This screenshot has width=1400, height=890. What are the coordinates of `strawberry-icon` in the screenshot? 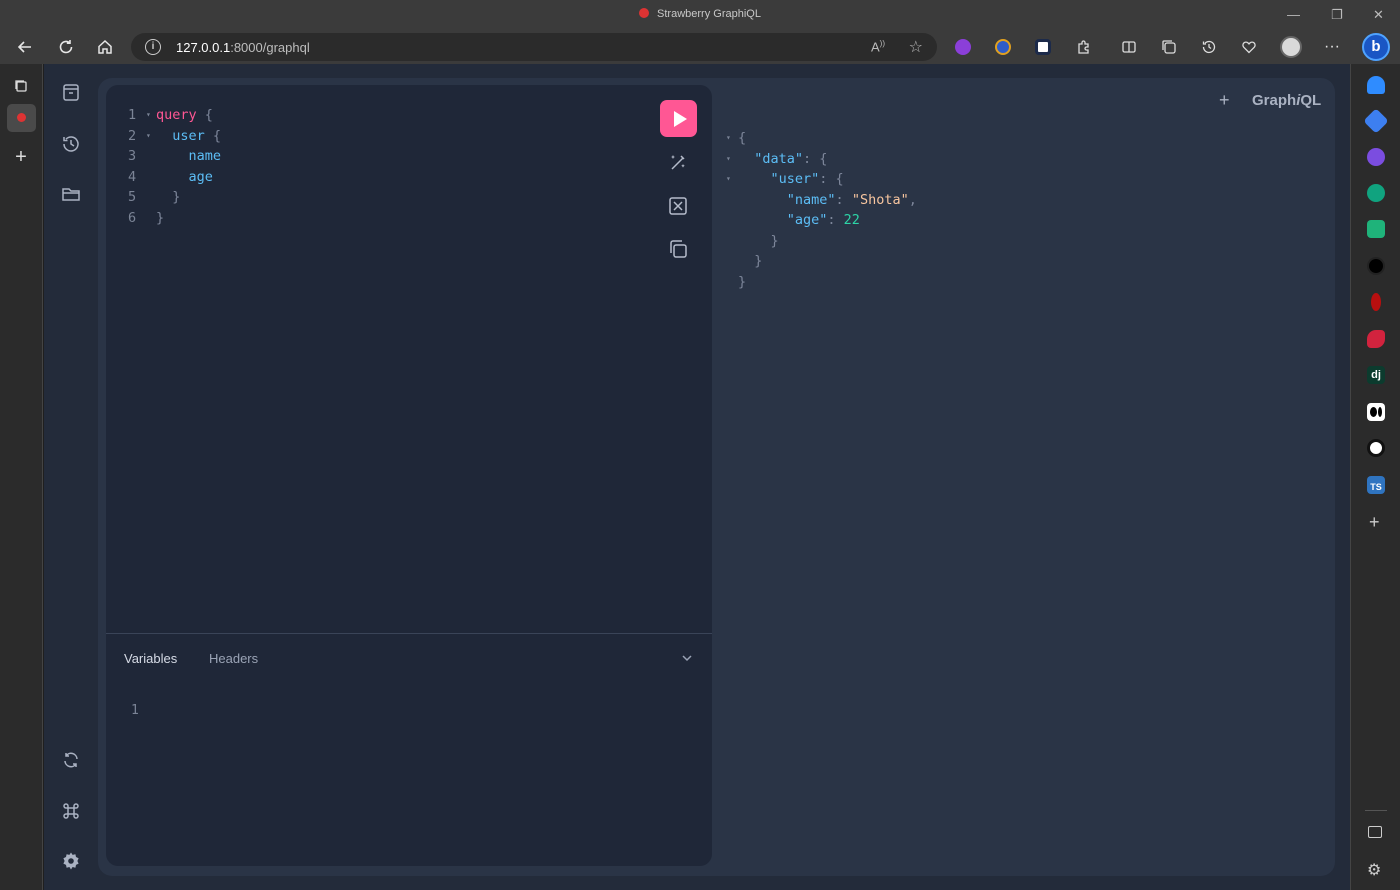 It's located at (21, 117).